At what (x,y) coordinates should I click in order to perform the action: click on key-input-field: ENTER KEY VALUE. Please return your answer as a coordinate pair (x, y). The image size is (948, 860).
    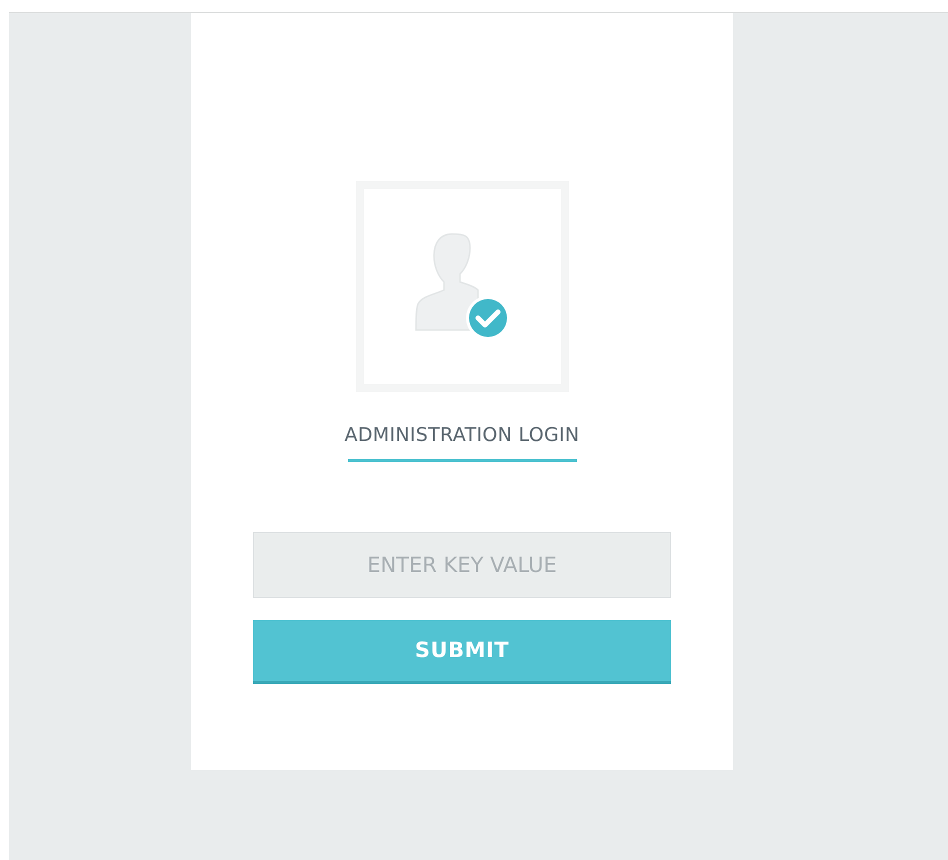
    Looking at the image, I should click on (462, 565).